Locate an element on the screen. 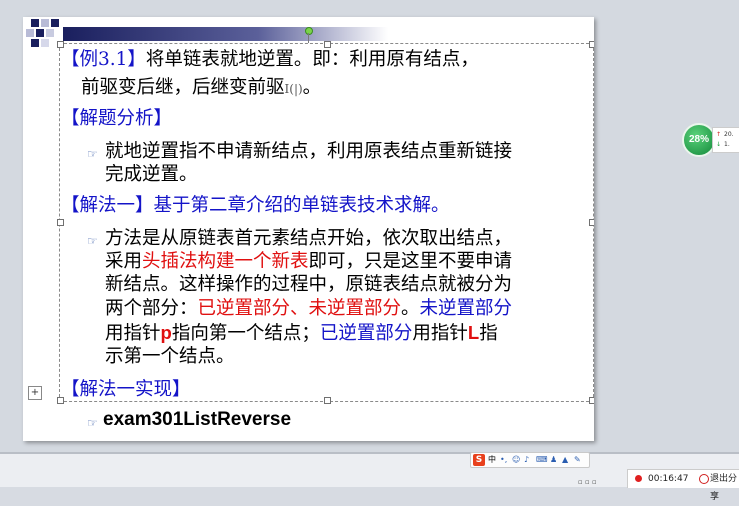 This screenshot has width=739, height=506. rotate-handle-line is located at coordinates (308, 38).